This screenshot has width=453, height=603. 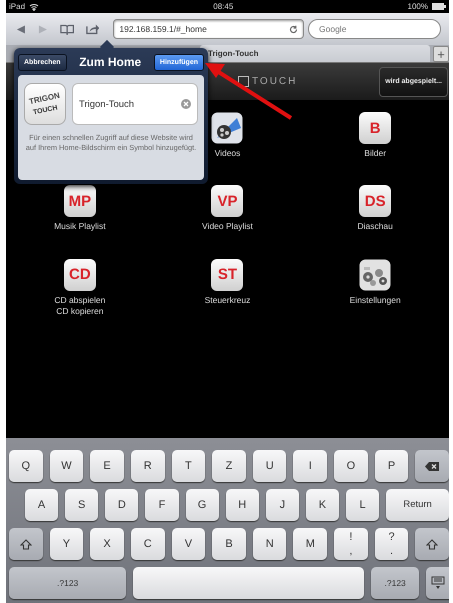 What do you see at coordinates (375, 154) in the screenshot?
I see `app-label: Bilder` at bounding box center [375, 154].